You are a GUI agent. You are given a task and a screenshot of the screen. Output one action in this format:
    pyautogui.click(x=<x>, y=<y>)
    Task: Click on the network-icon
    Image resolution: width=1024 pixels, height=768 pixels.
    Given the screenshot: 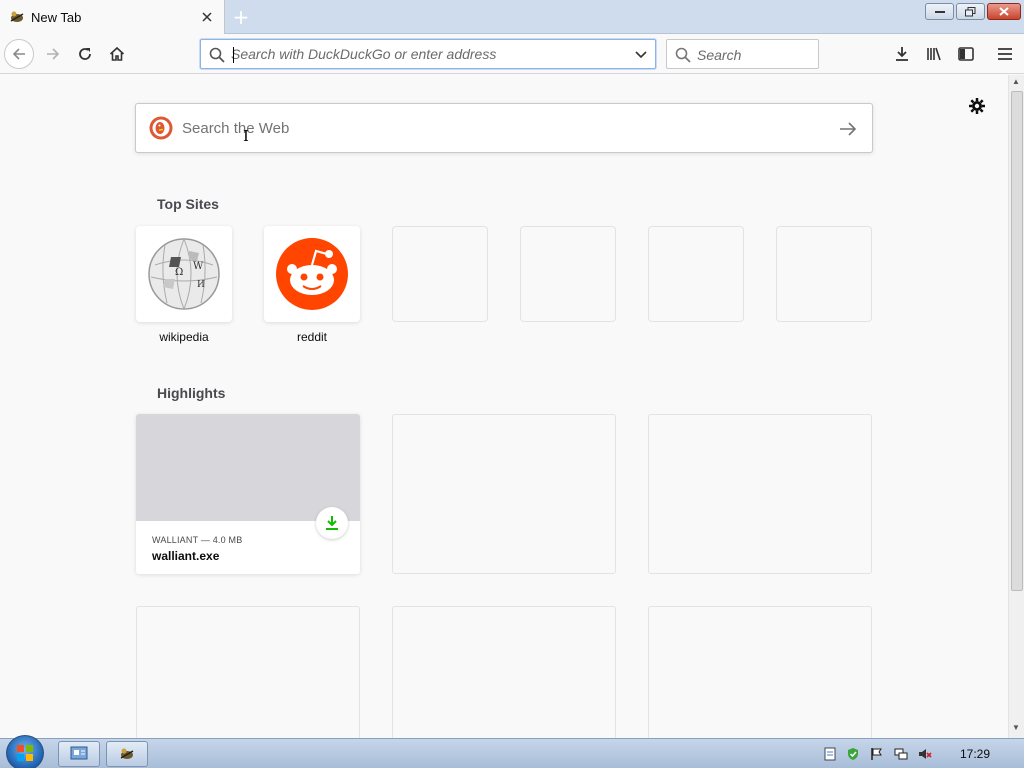 What is the action you would take?
    pyautogui.click(x=901, y=754)
    